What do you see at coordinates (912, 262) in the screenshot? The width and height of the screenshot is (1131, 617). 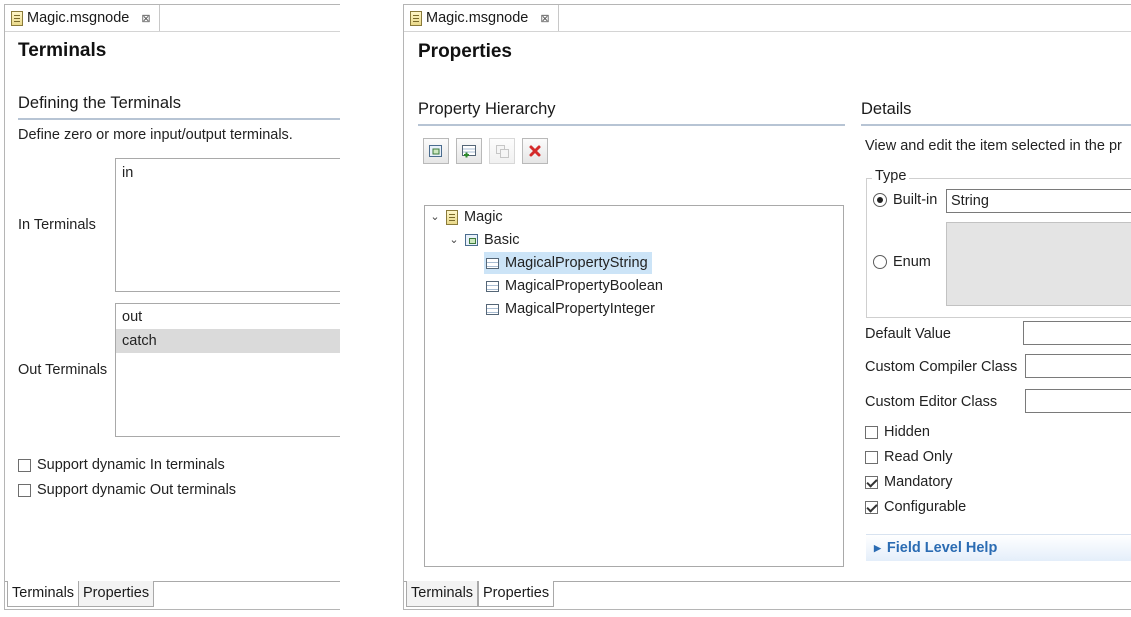 I see `radio-label: Enum` at bounding box center [912, 262].